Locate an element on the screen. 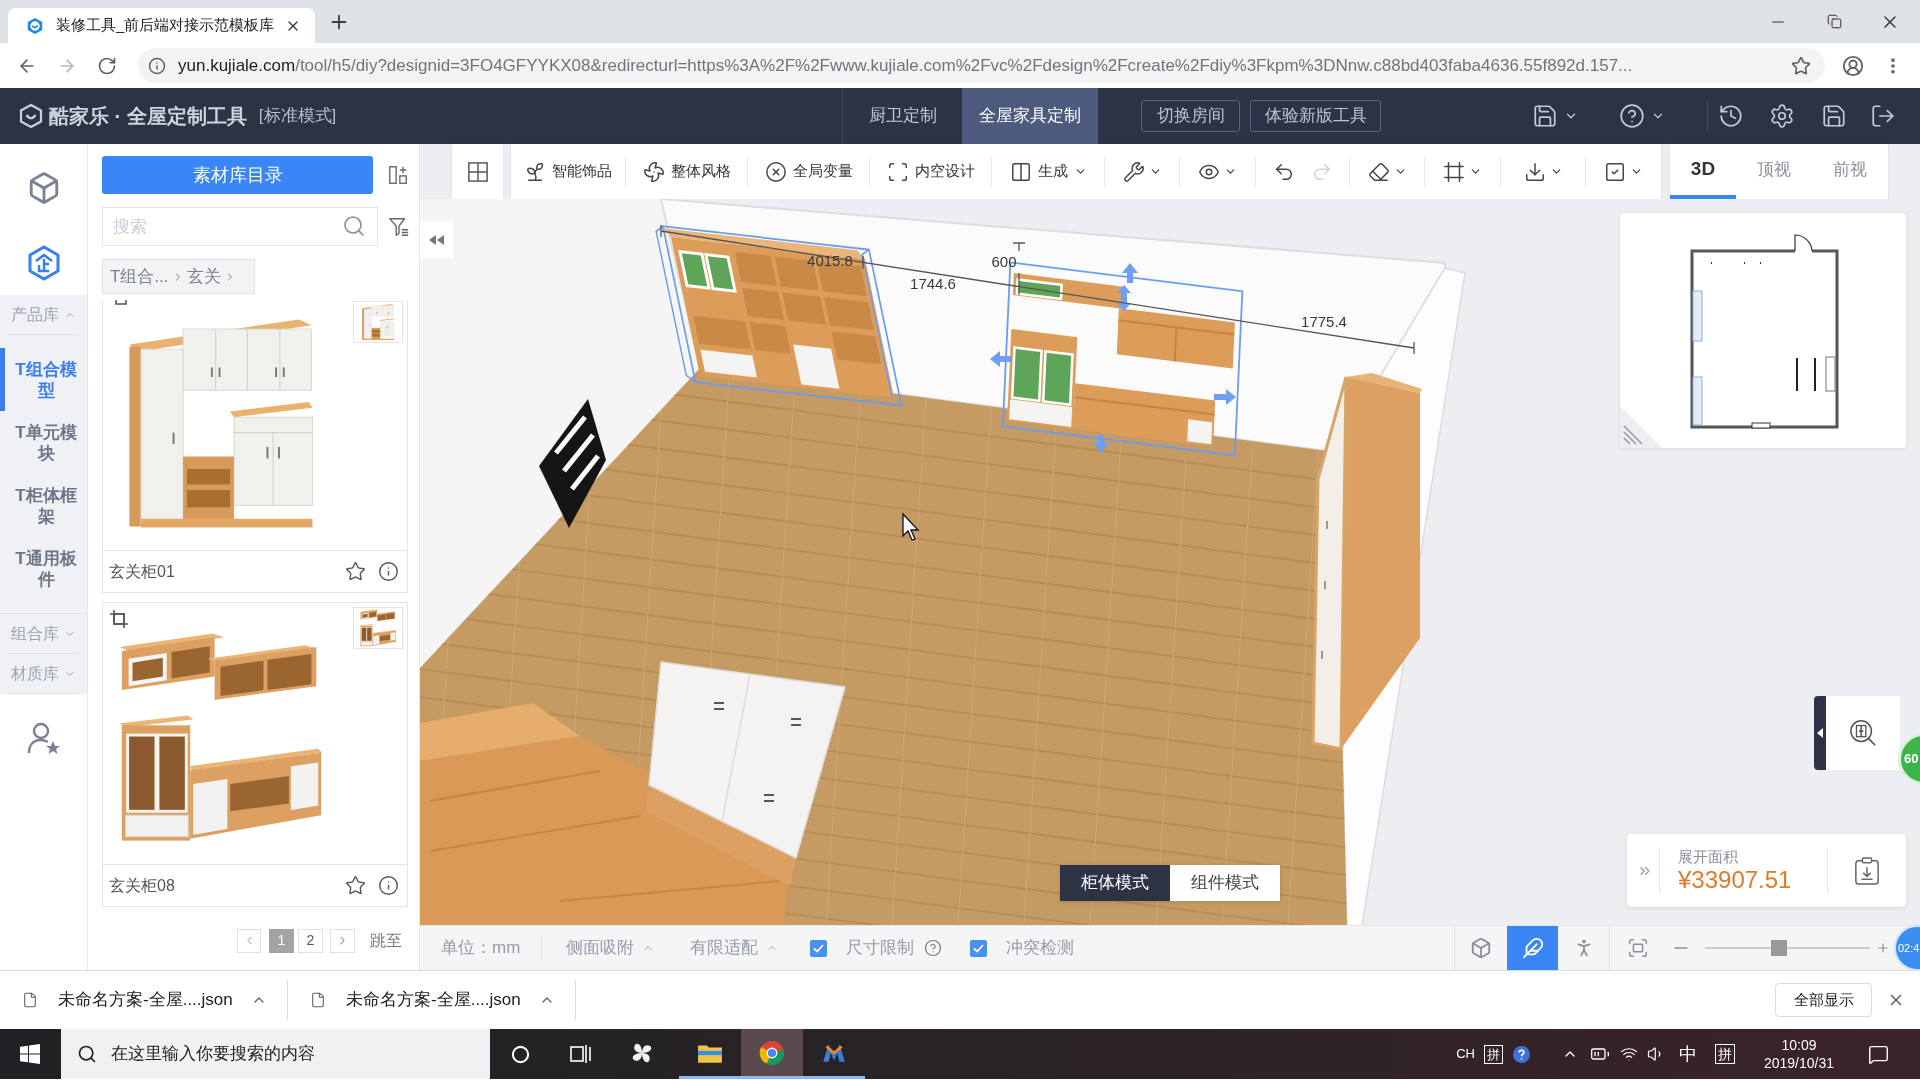  feather-icon is located at coordinates (1532, 948).